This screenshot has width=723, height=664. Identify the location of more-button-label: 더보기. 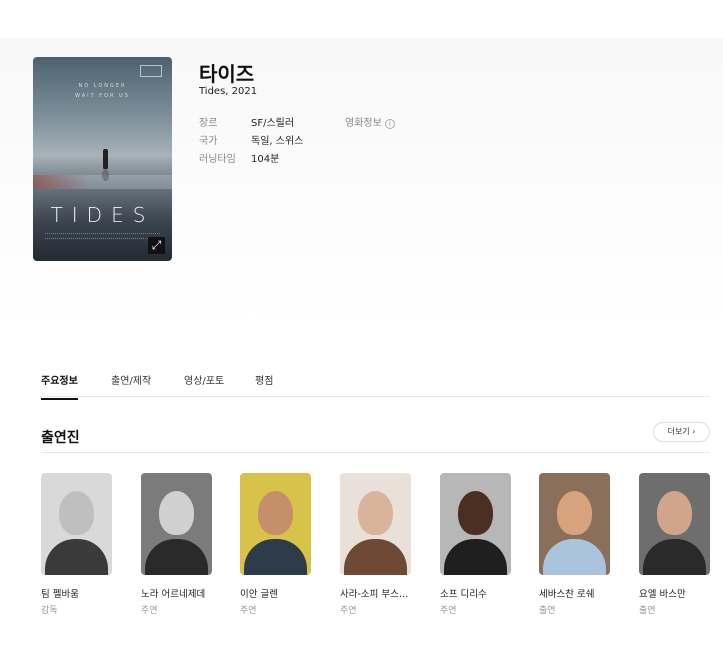
(678, 431).